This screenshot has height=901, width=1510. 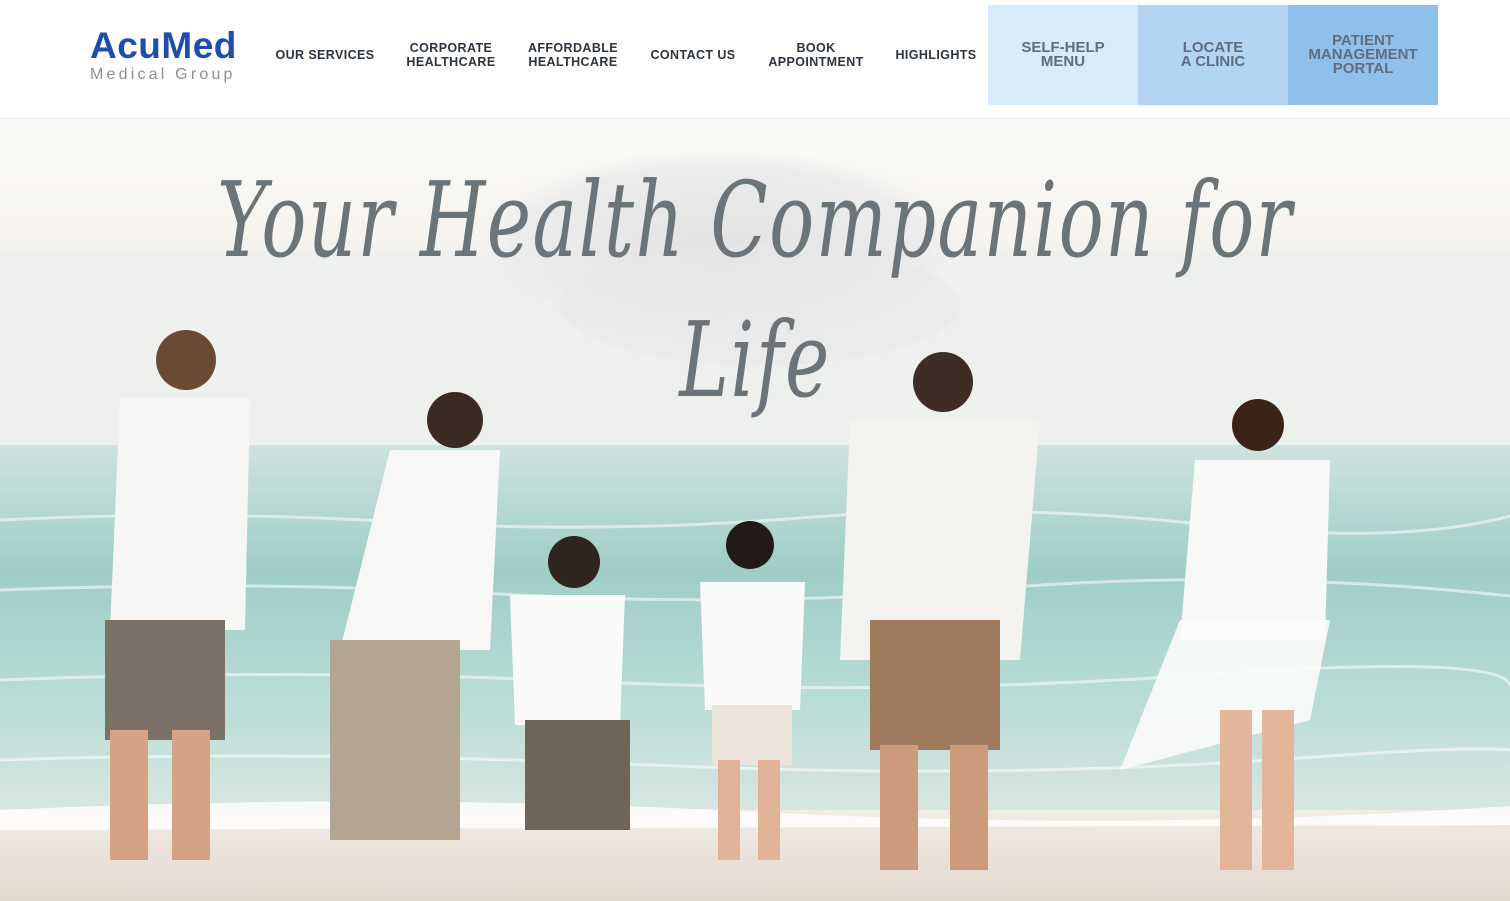 I want to click on nav-our-services: OUR SERVICES, so click(x=325, y=55).